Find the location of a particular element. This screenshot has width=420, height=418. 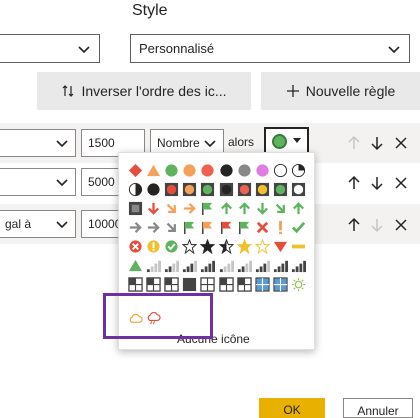

arrow-downright-green-icon is located at coordinates (281, 208).